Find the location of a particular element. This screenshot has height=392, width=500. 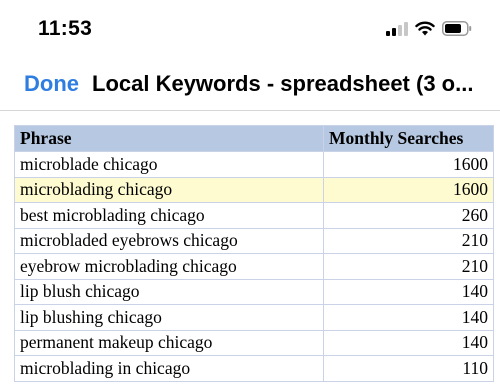

table-row: microblading chicago 1600 is located at coordinates (254, 189).